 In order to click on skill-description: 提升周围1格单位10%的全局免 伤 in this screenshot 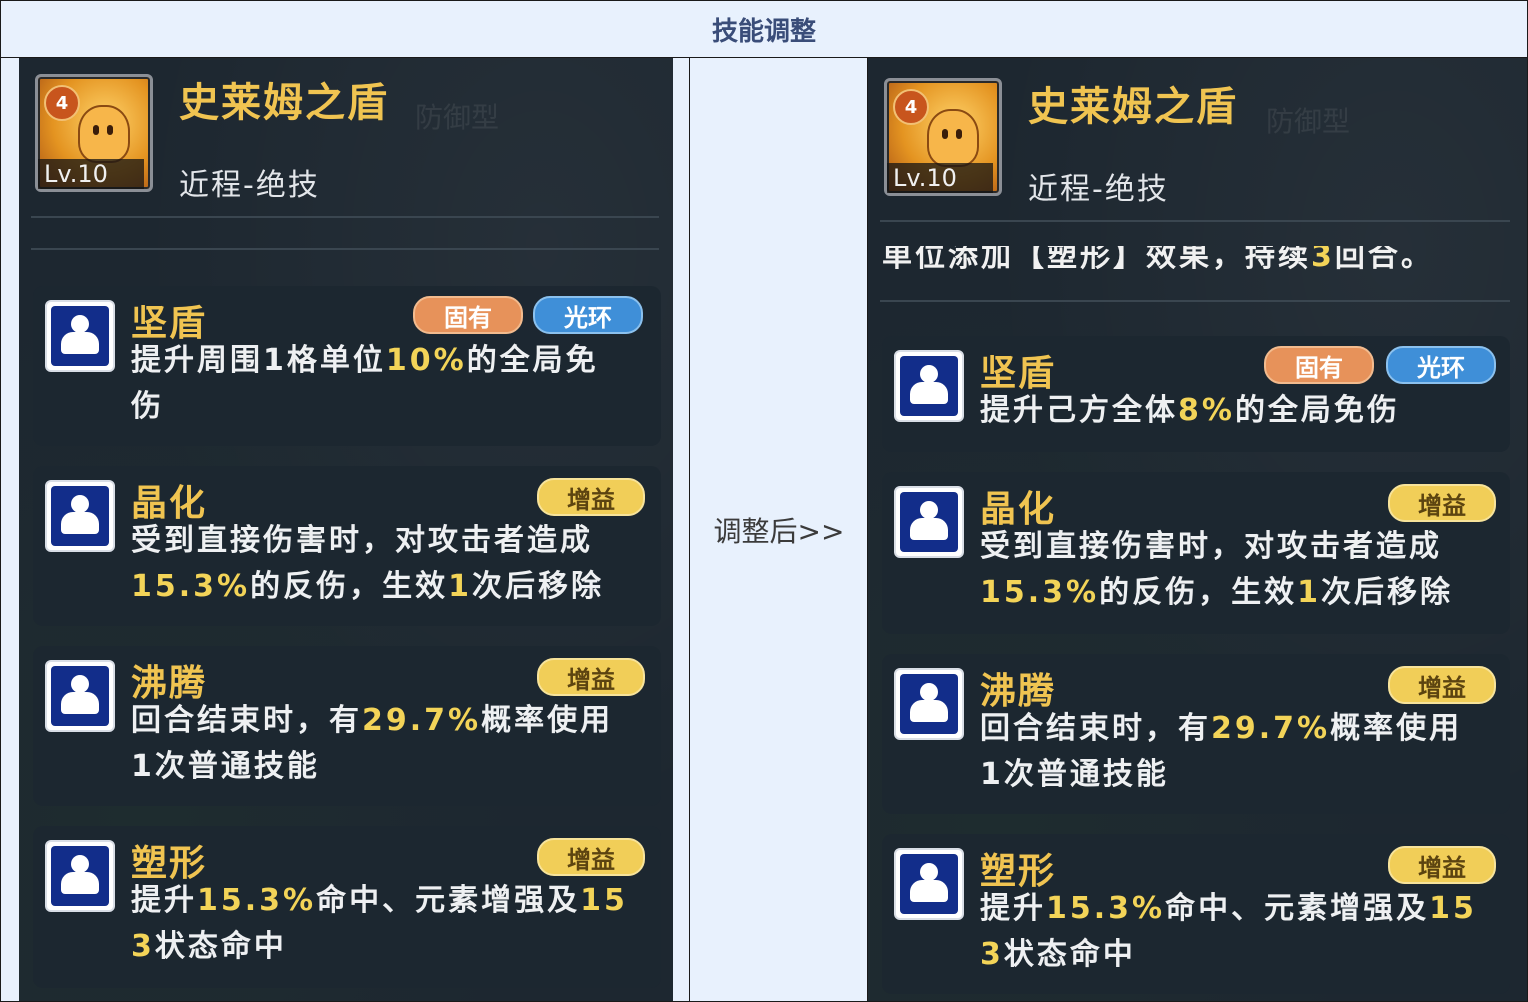, I will do `click(365, 384)`.